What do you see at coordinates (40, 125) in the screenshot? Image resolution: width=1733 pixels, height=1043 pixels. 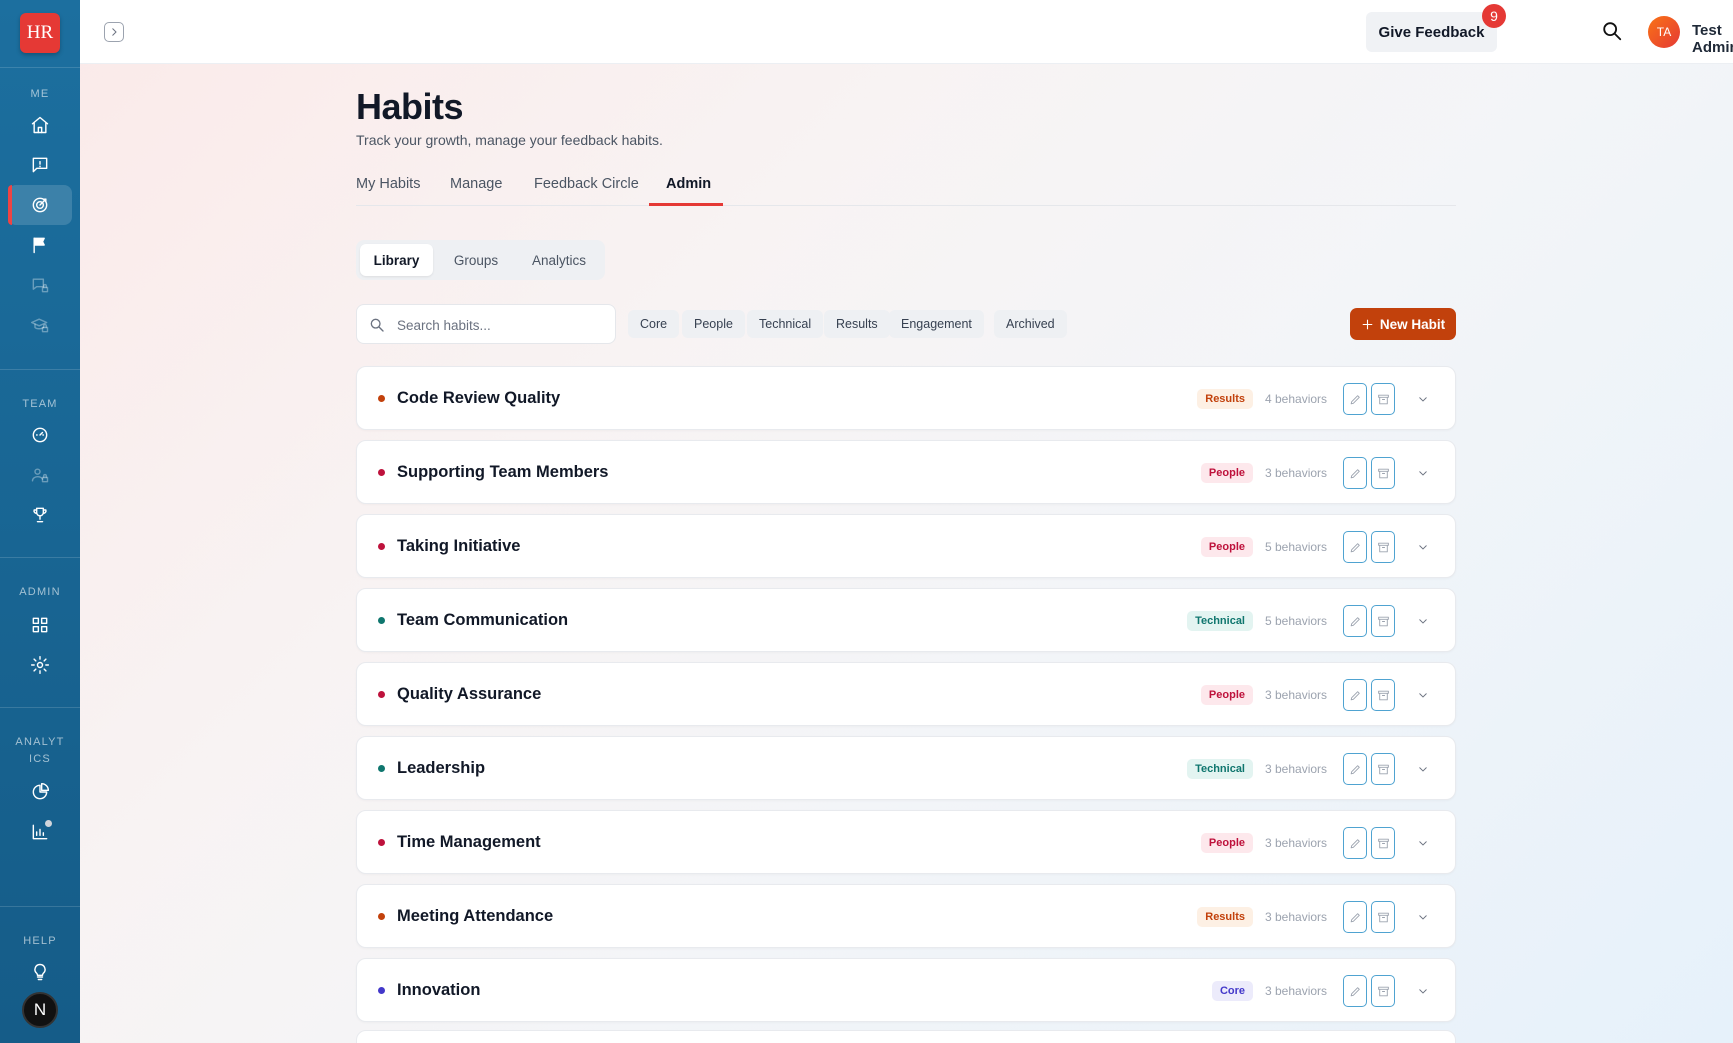 I see `sidebar-item-home` at bounding box center [40, 125].